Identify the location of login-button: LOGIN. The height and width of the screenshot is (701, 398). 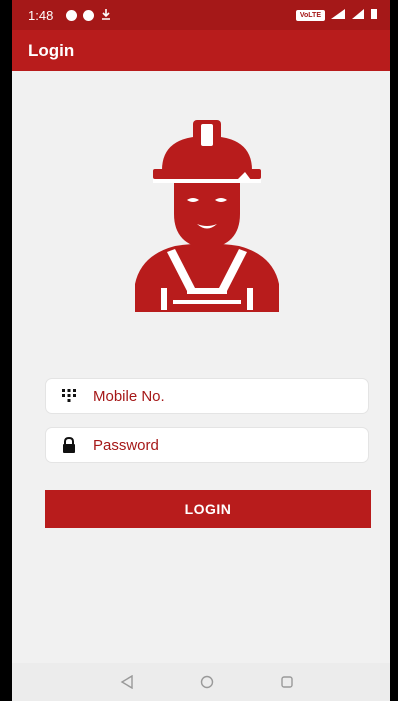
(208, 509).